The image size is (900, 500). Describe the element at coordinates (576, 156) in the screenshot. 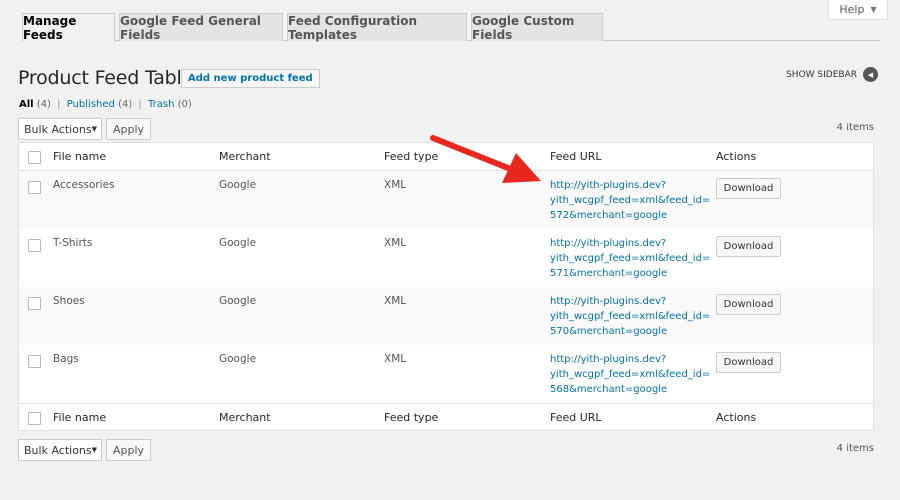

I see `column-header-feed-url: Feed URL` at that location.